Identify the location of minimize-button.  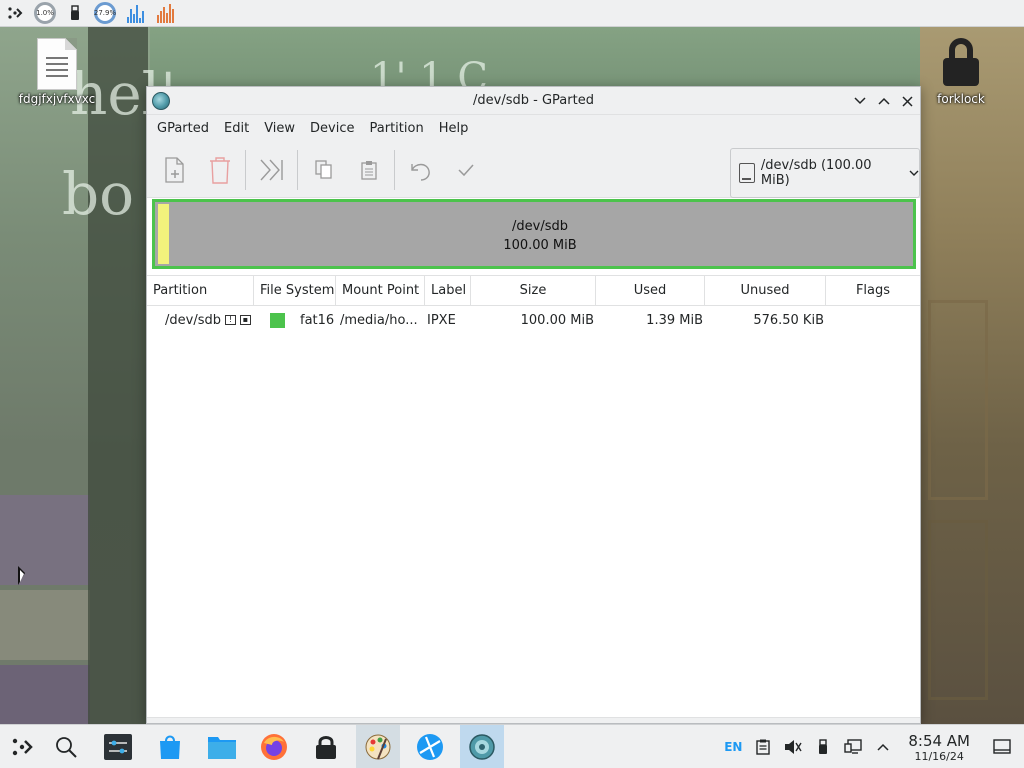
(860, 101).